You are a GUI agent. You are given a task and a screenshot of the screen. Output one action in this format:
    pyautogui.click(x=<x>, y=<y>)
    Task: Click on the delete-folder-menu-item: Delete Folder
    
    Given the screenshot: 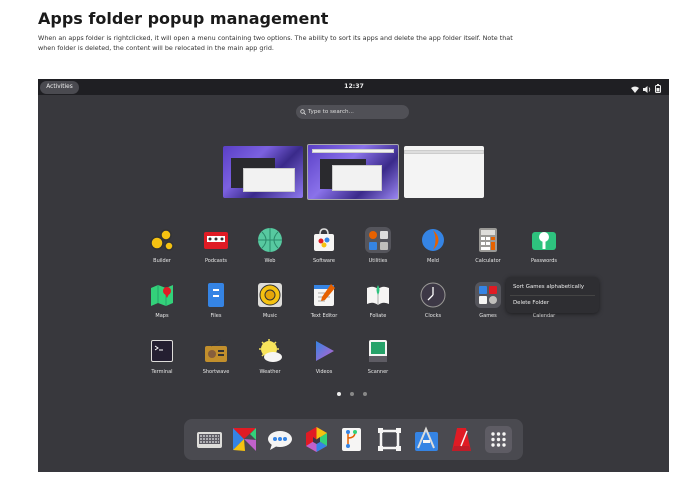 What is the action you would take?
    pyautogui.click(x=531, y=303)
    